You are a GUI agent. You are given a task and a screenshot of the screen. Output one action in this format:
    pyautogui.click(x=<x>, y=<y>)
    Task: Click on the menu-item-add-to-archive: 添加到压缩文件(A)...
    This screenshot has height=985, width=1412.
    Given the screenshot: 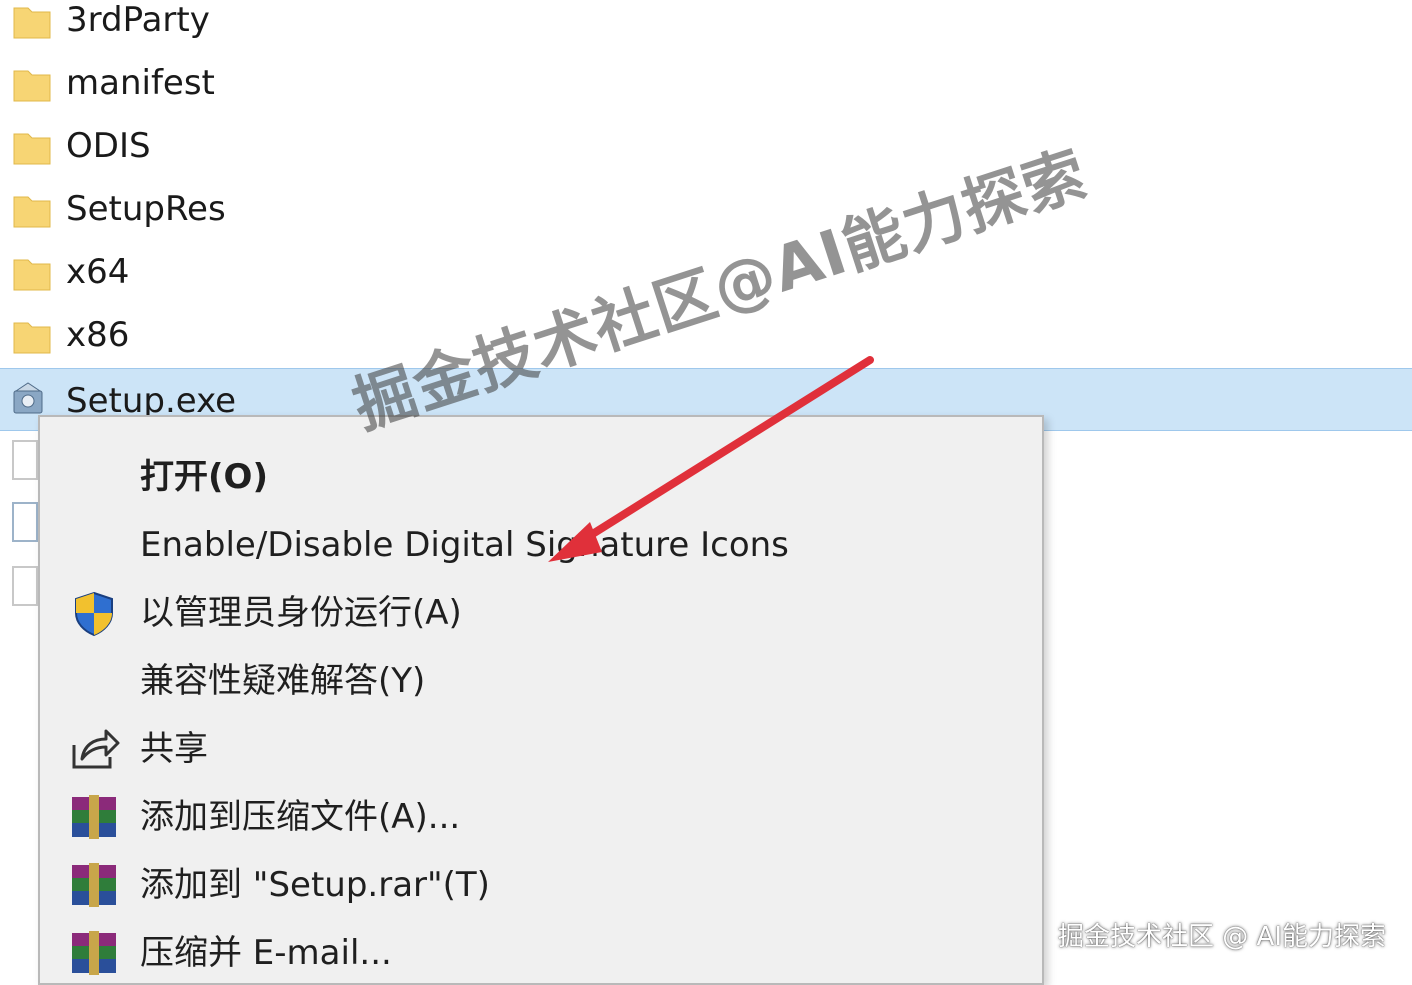 What is the action you would take?
    pyautogui.click(x=541, y=816)
    